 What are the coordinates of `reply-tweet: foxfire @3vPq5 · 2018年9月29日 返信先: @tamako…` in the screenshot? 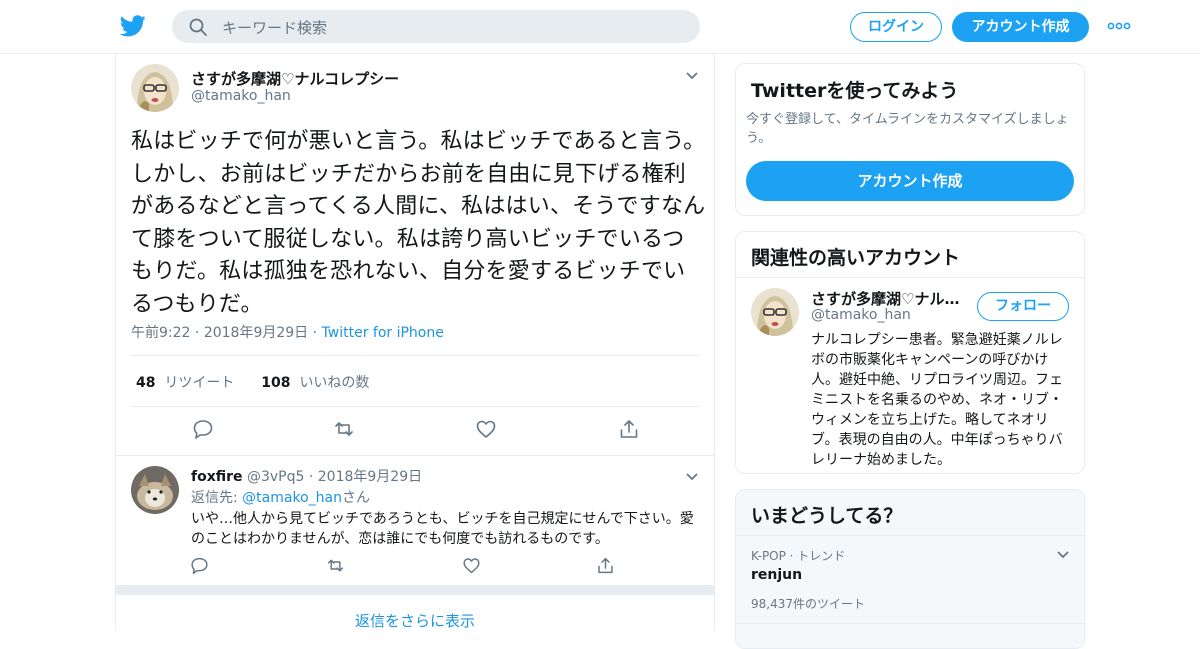 It's located at (415, 520).